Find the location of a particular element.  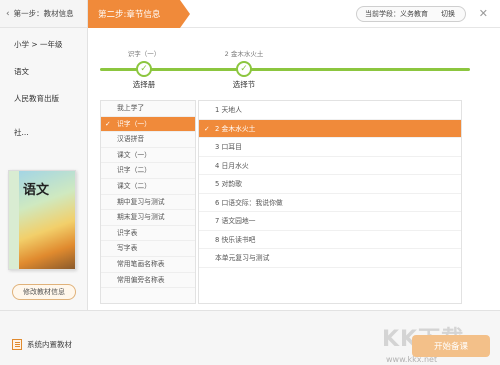

stage-value: 义务教育 is located at coordinates (414, 14).